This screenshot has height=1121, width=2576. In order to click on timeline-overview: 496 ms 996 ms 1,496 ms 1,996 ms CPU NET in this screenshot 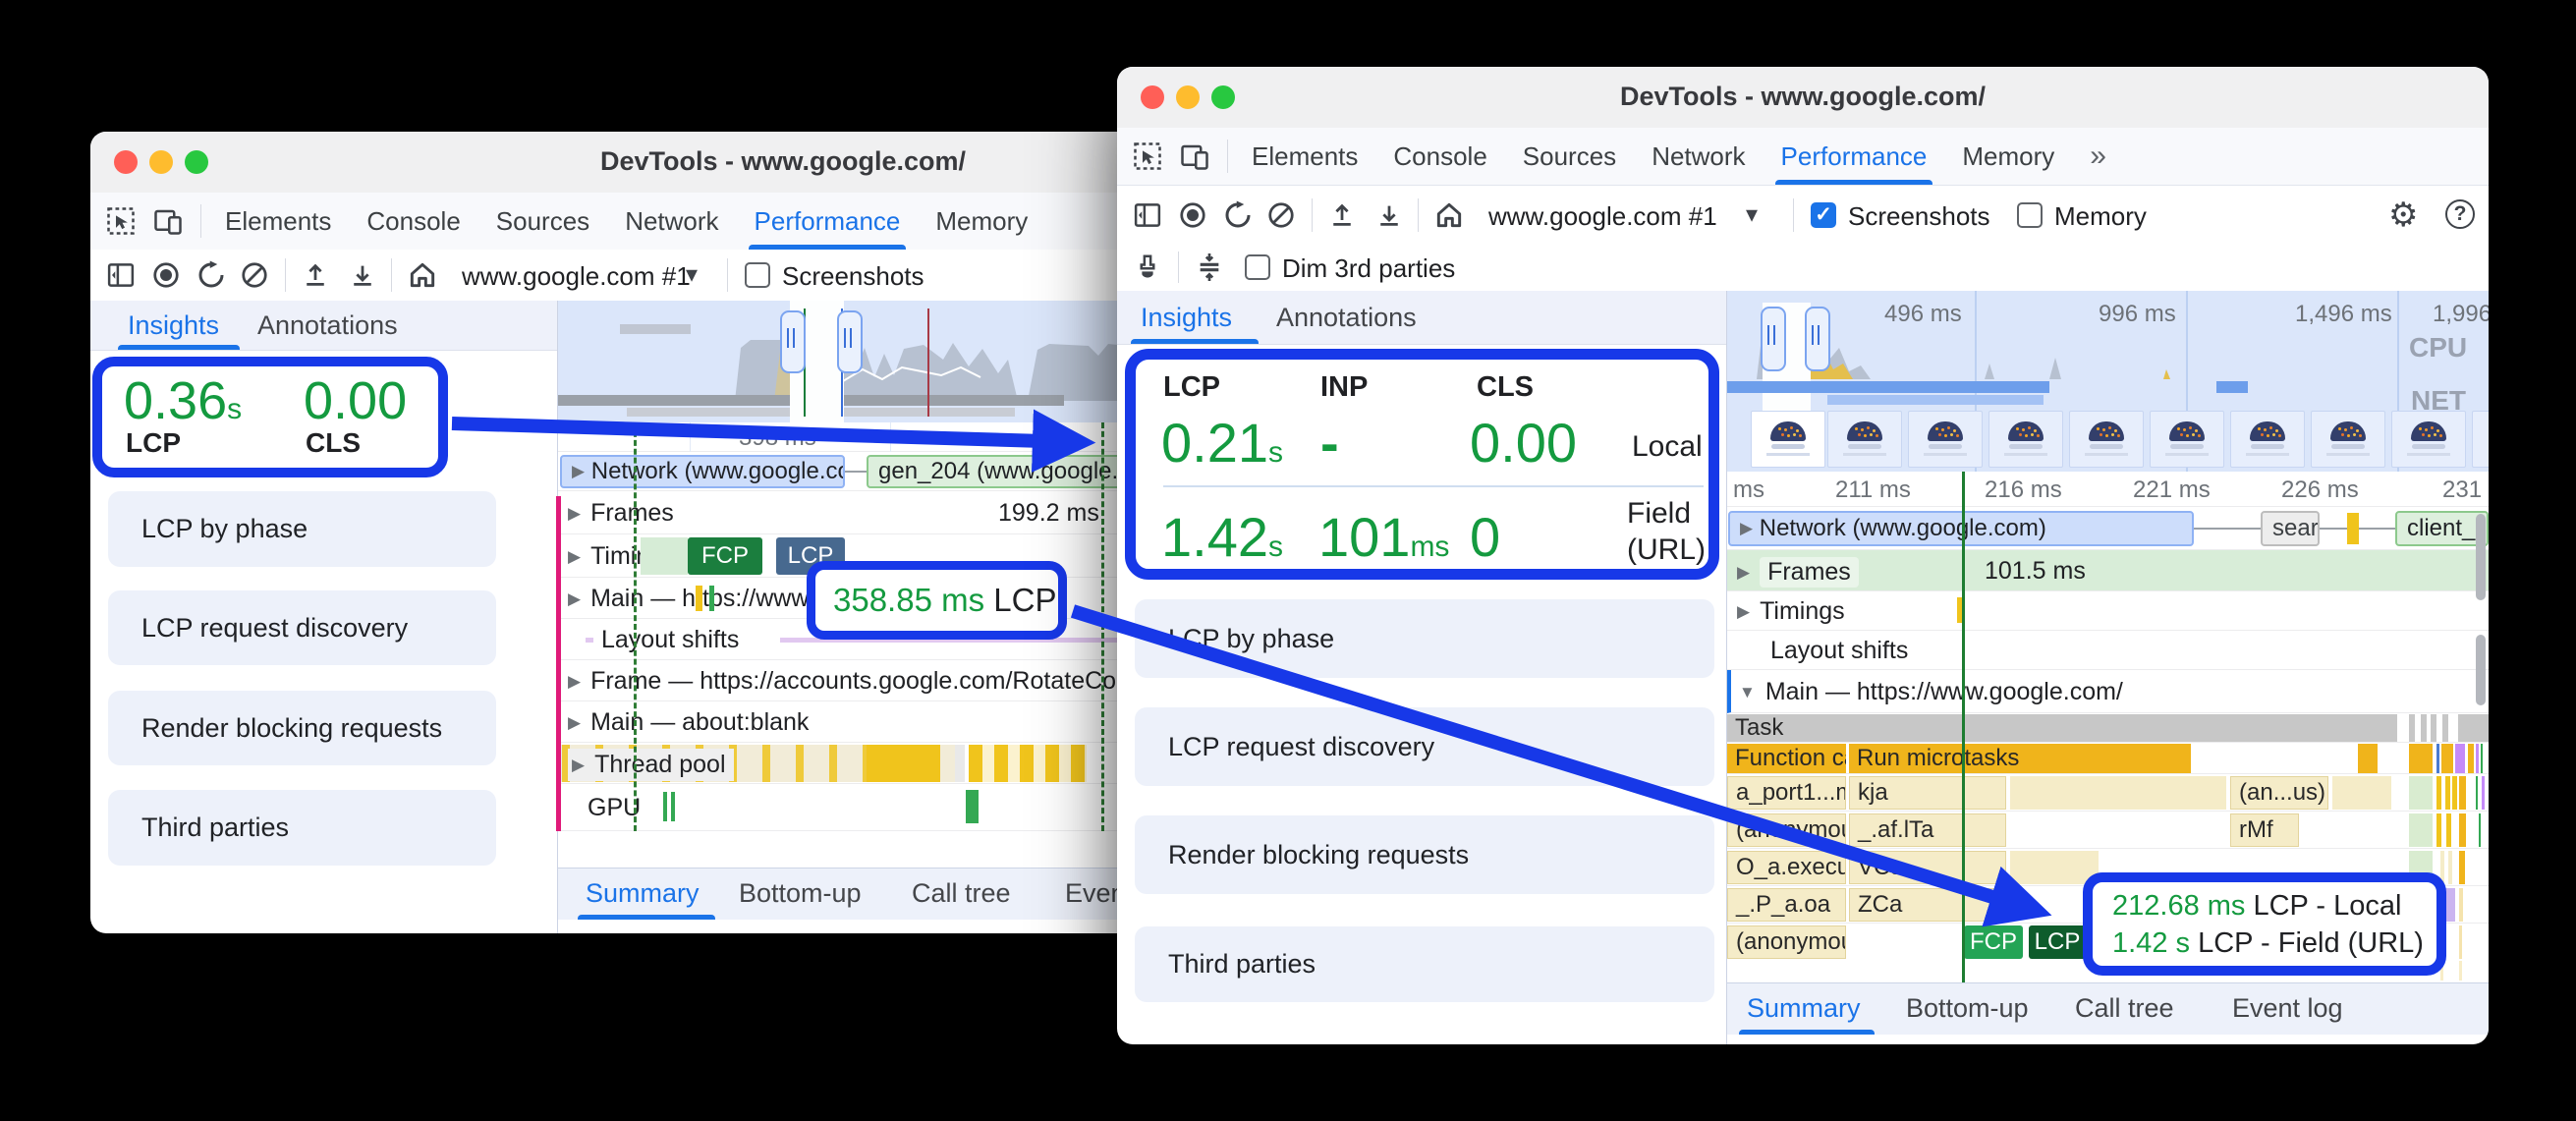, I will do `click(2108, 382)`.